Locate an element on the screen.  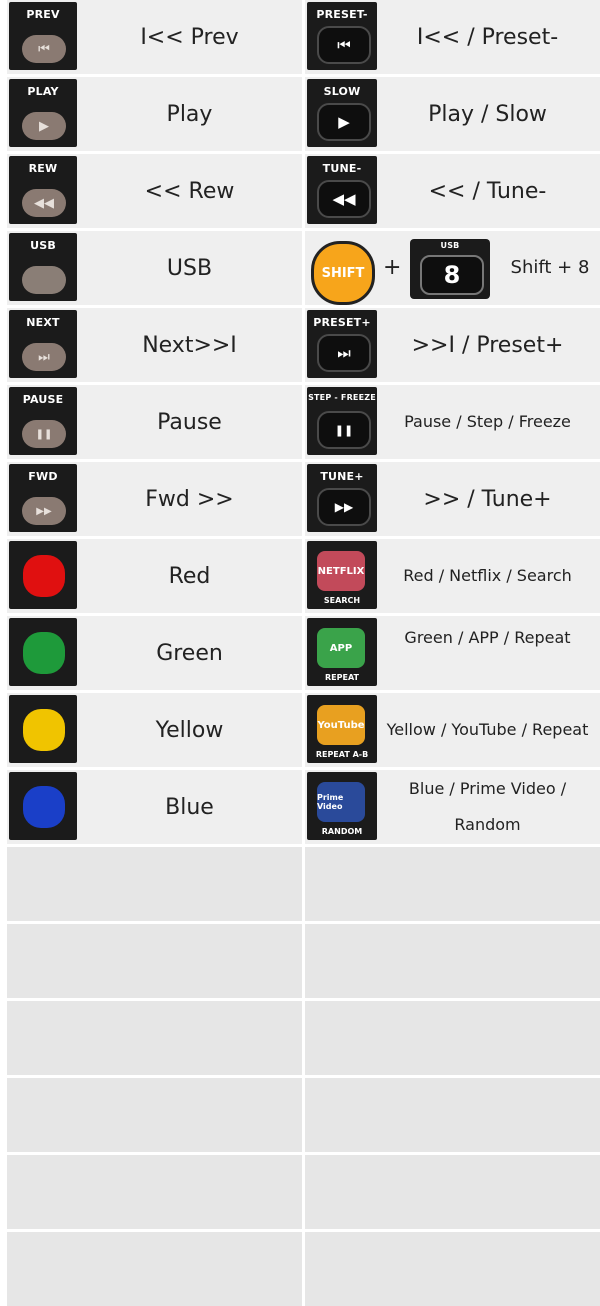
remote-button-image: REW ◀◀ is located at coordinates (43, 190).